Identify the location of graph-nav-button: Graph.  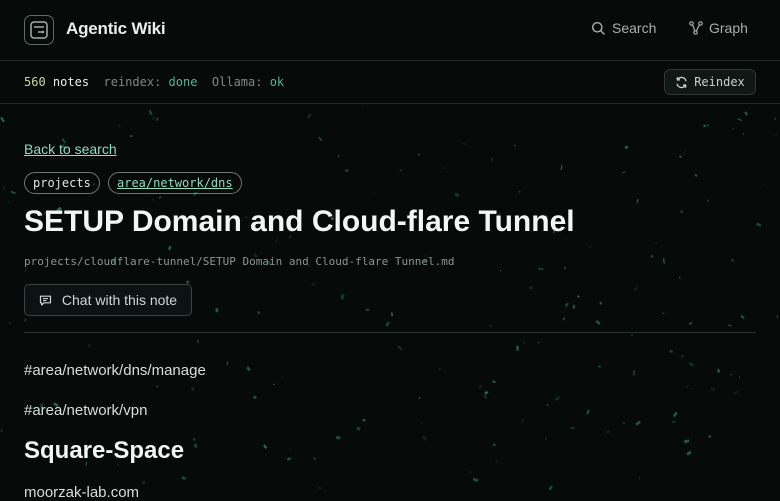
(718, 28).